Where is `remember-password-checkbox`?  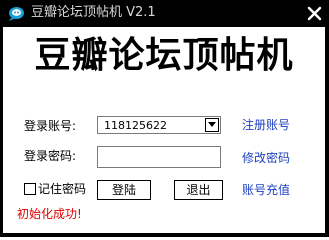
remember-password-checkbox is located at coordinates (30, 189).